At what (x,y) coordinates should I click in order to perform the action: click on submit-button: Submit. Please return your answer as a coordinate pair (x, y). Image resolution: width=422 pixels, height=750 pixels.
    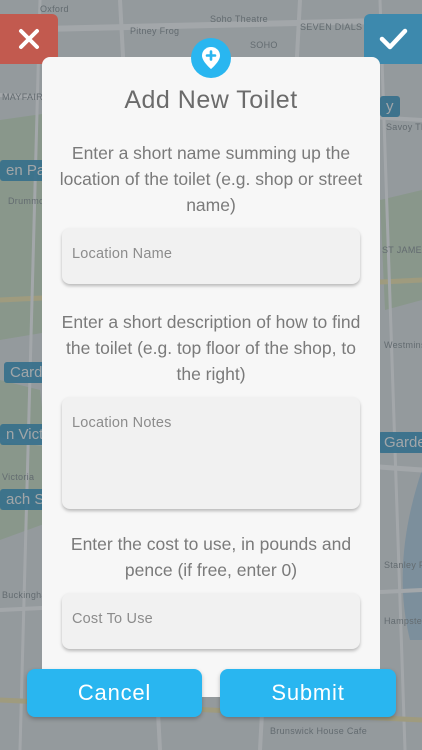
    Looking at the image, I should click on (308, 693).